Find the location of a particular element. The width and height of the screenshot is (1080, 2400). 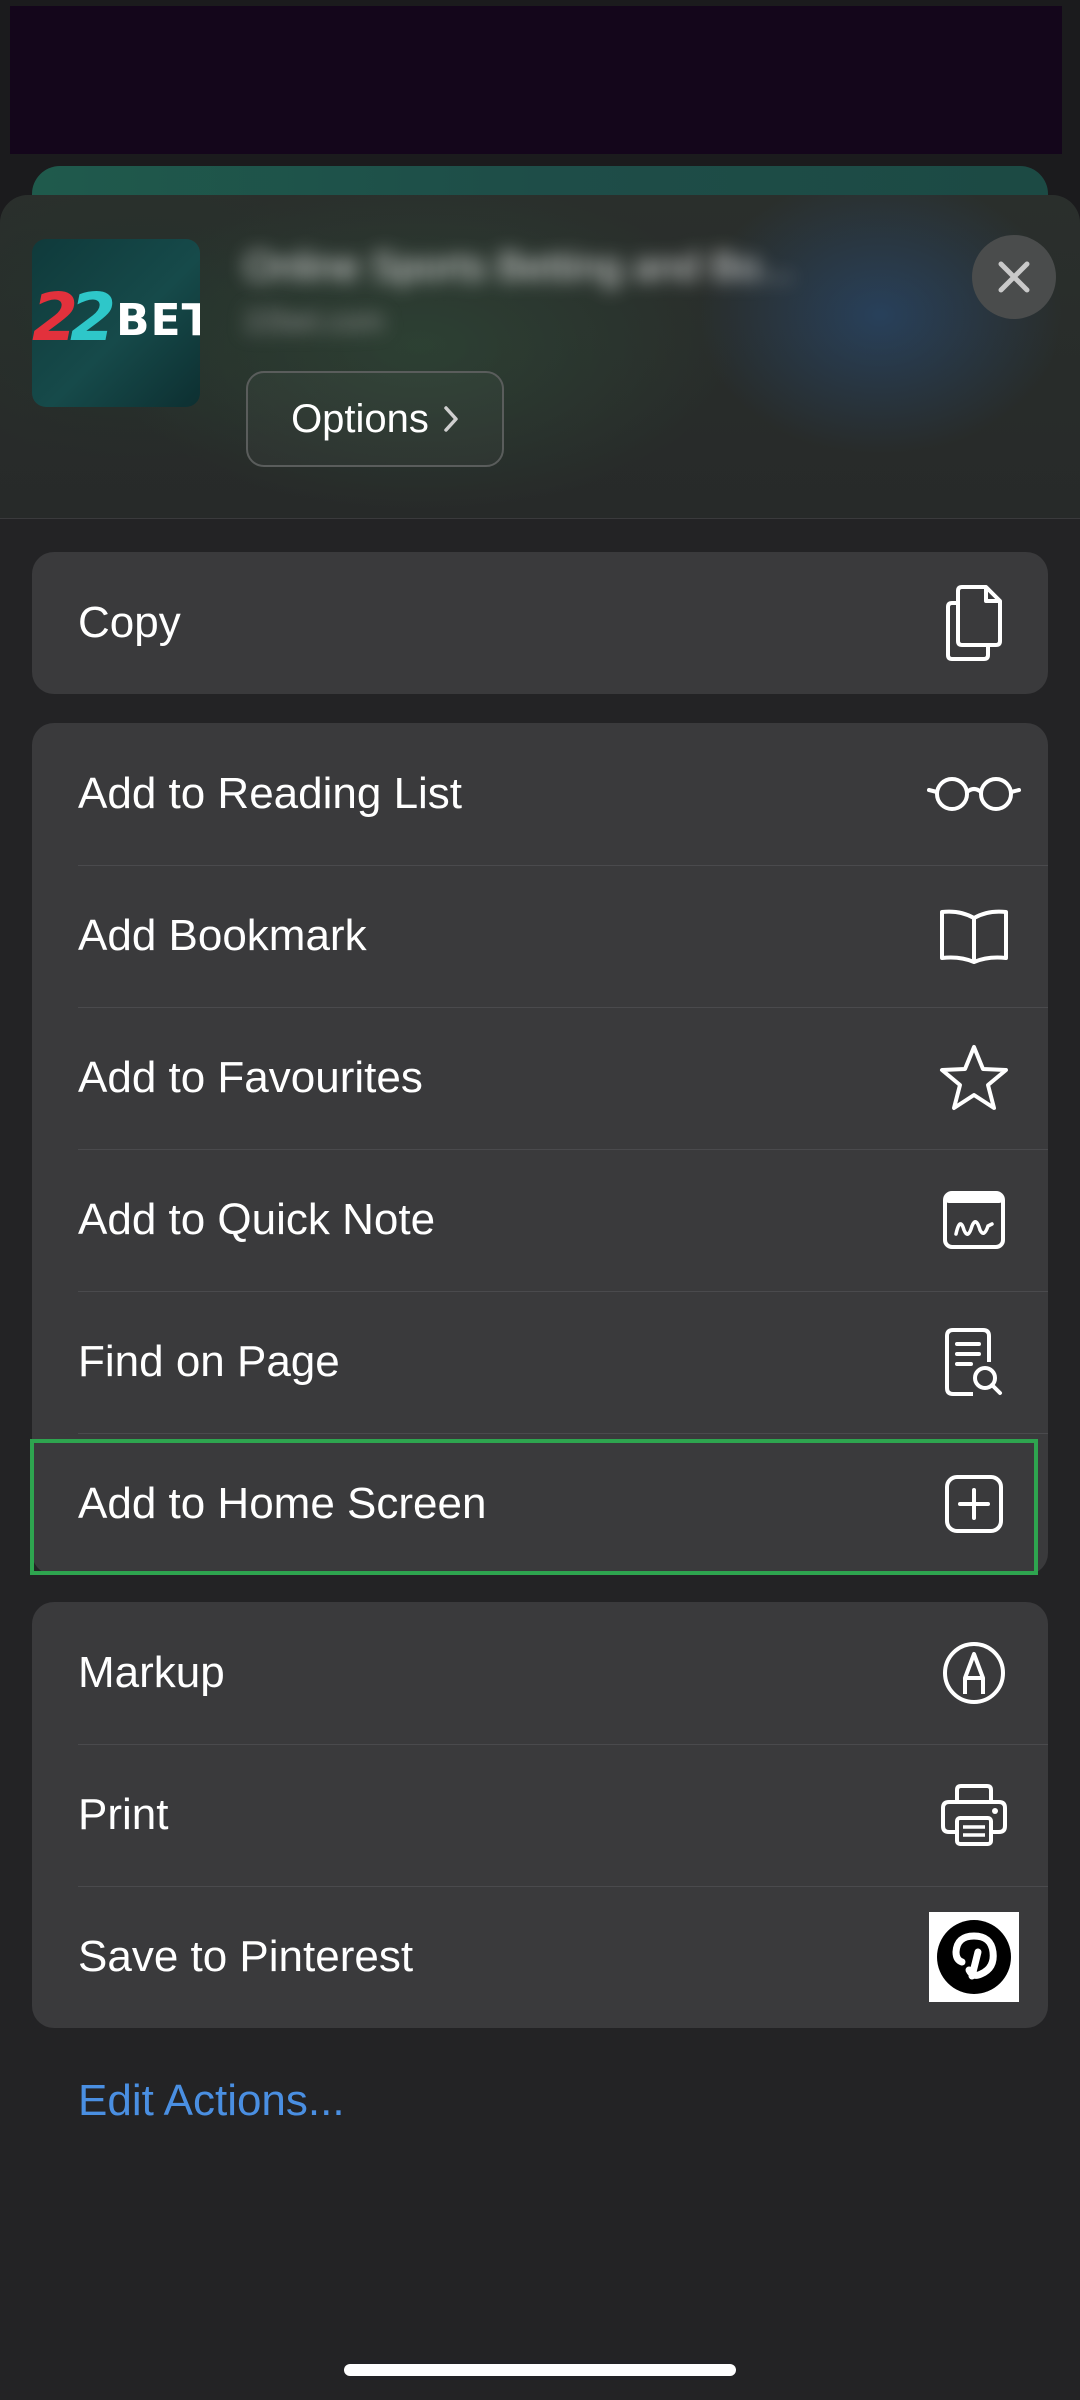

chevron-right-icon is located at coordinates (451, 419).